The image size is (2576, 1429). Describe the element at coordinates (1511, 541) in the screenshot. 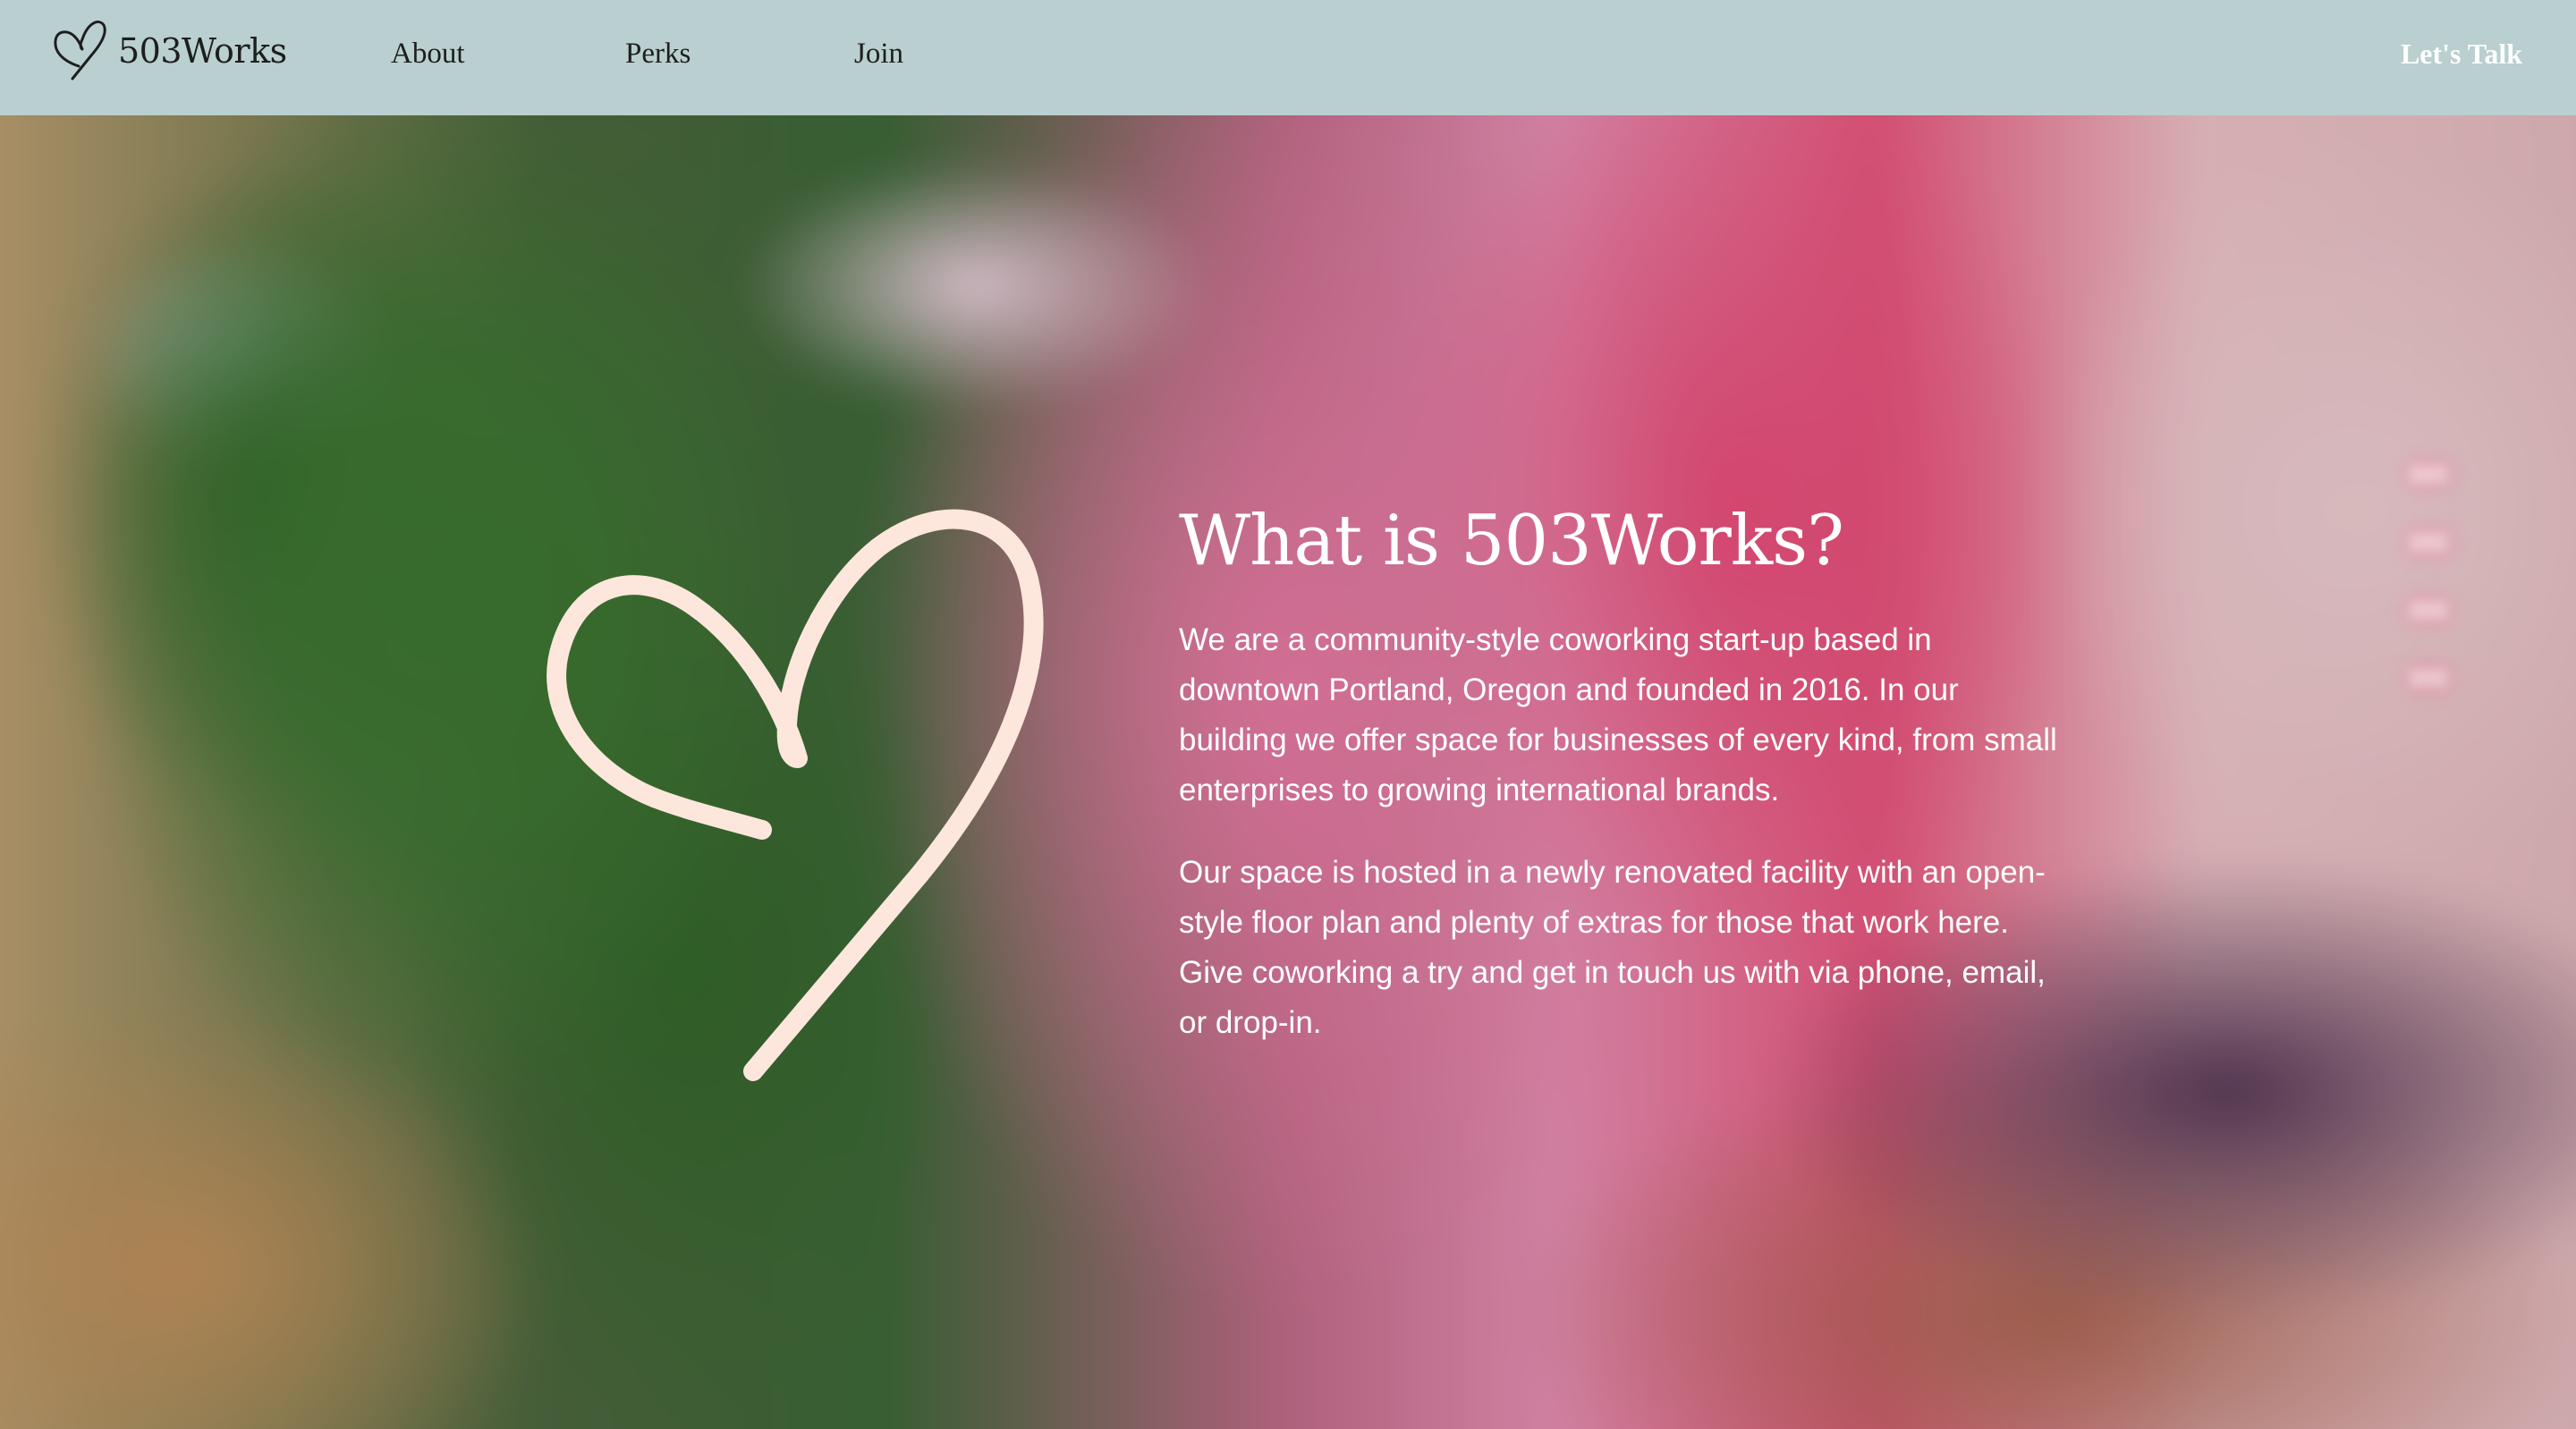

I see `hero-title: What is 503Works?` at that location.